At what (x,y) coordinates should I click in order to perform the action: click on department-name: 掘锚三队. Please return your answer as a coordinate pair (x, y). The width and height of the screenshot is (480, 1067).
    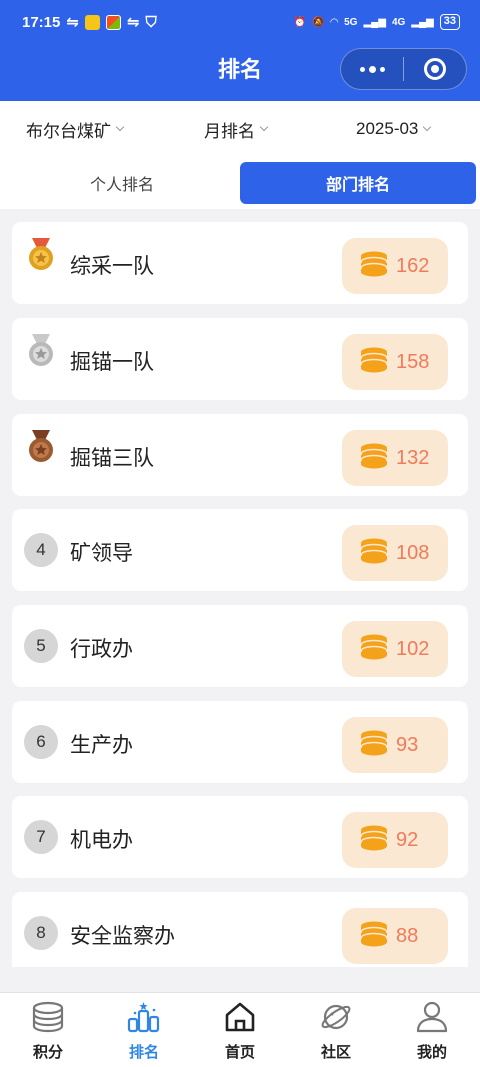
    Looking at the image, I should click on (112, 458).